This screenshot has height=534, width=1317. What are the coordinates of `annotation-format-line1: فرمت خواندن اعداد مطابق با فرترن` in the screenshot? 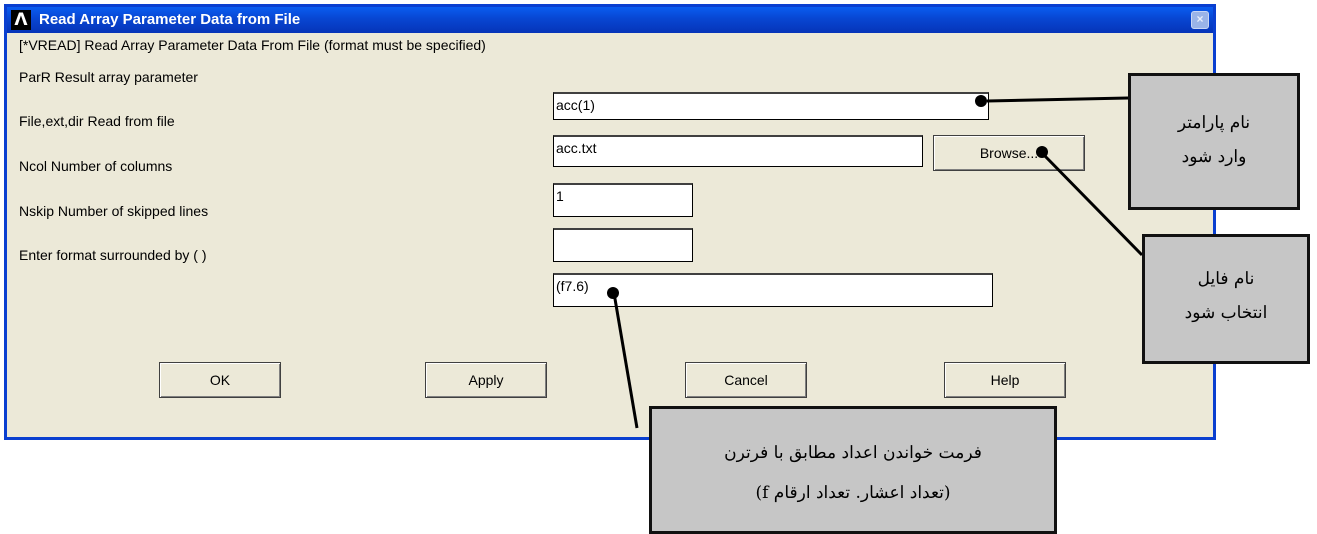 It's located at (853, 453).